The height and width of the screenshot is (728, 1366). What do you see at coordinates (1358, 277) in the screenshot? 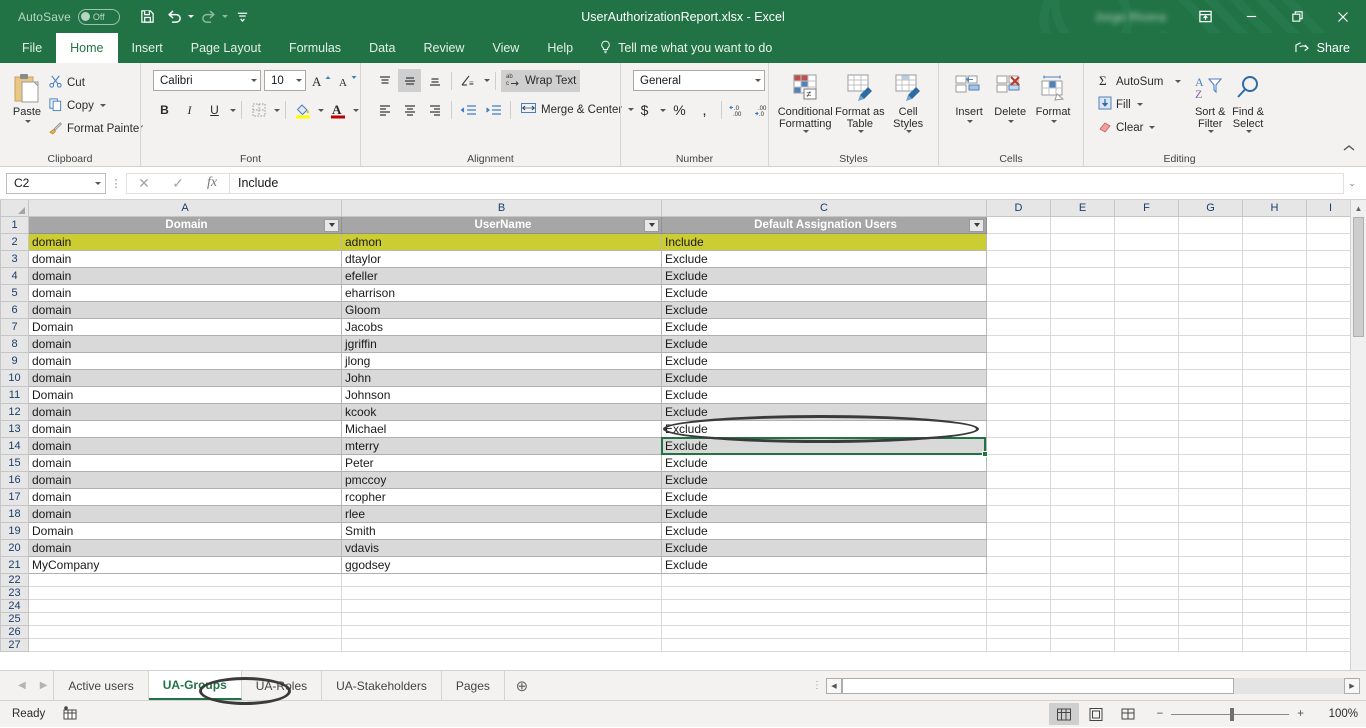
I see `vertical-scroll-thumb` at bounding box center [1358, 277].